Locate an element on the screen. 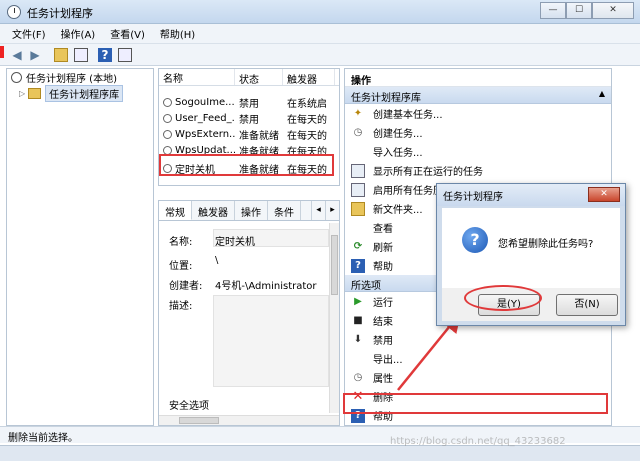 This screenshot has width=640, height=461. list-header: 名称 状态 触发器 is located at coordinates (249, 77).